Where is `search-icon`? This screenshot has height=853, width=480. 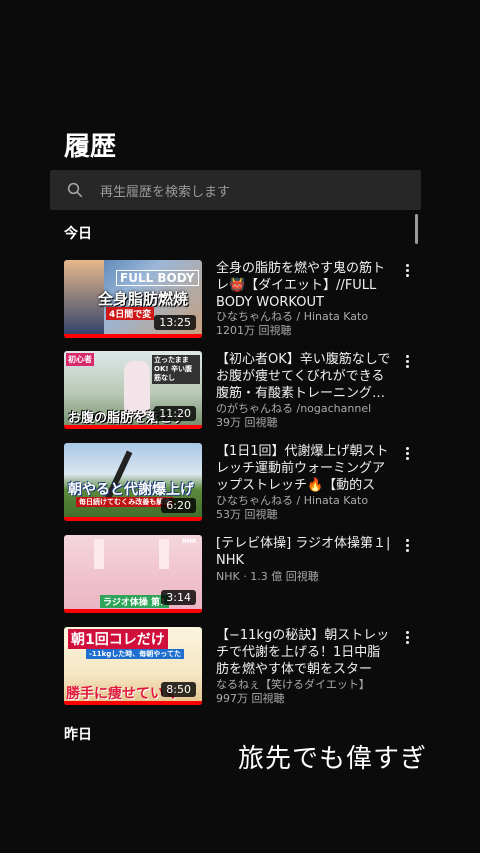 search-icon is located at coordinates (75, 190).